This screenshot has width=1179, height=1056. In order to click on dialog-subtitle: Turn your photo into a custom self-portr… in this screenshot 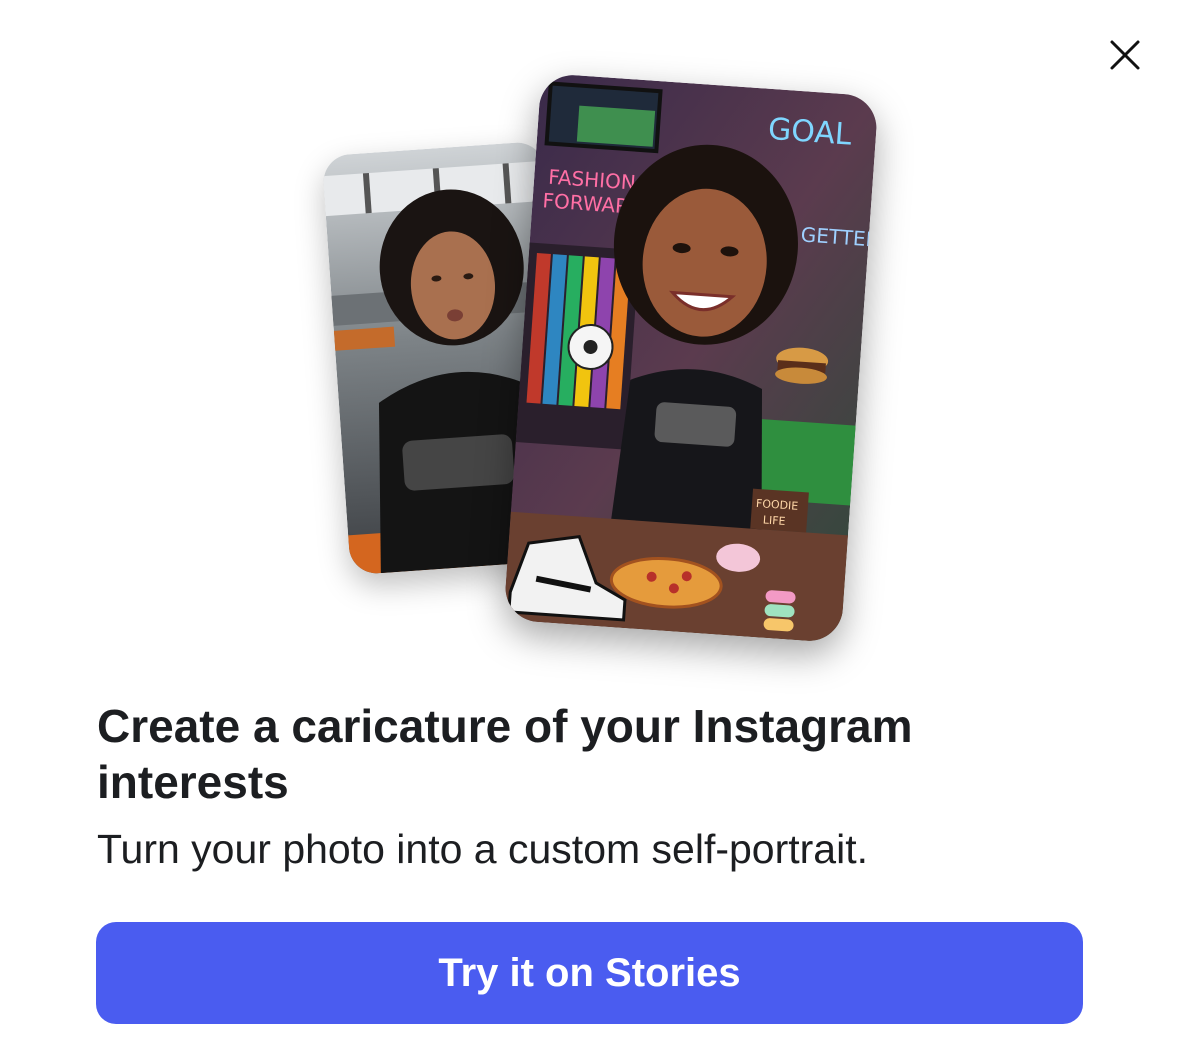, I will do `click(482, 849)`.